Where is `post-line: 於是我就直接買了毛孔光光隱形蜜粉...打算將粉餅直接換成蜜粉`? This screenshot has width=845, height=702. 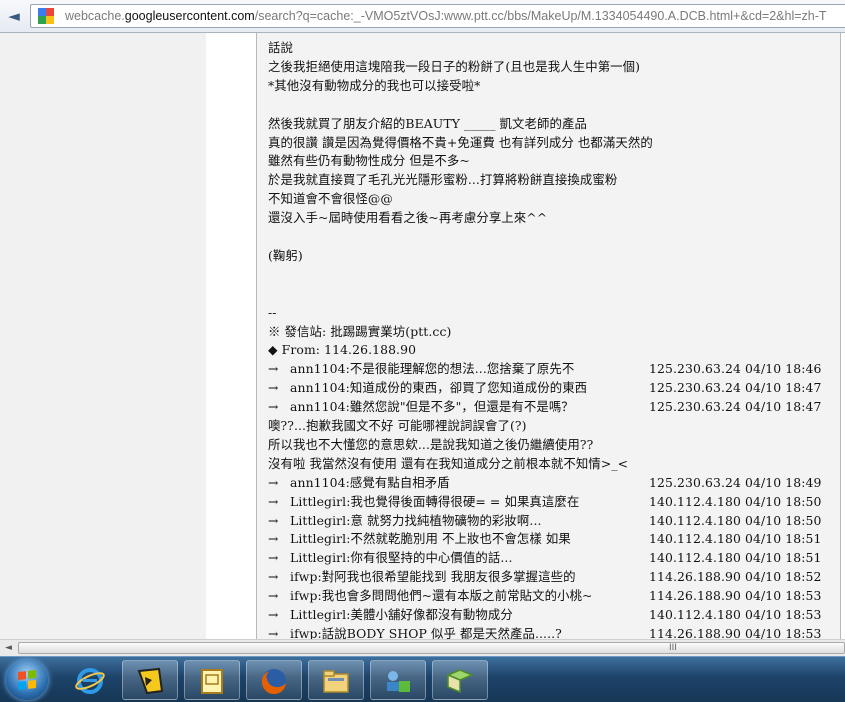
post-line: 於是我就直接買了毛孔光光隱形蜜粉...打算將粉餅直接換成蜜粉 is located at coordinates (443, 180).